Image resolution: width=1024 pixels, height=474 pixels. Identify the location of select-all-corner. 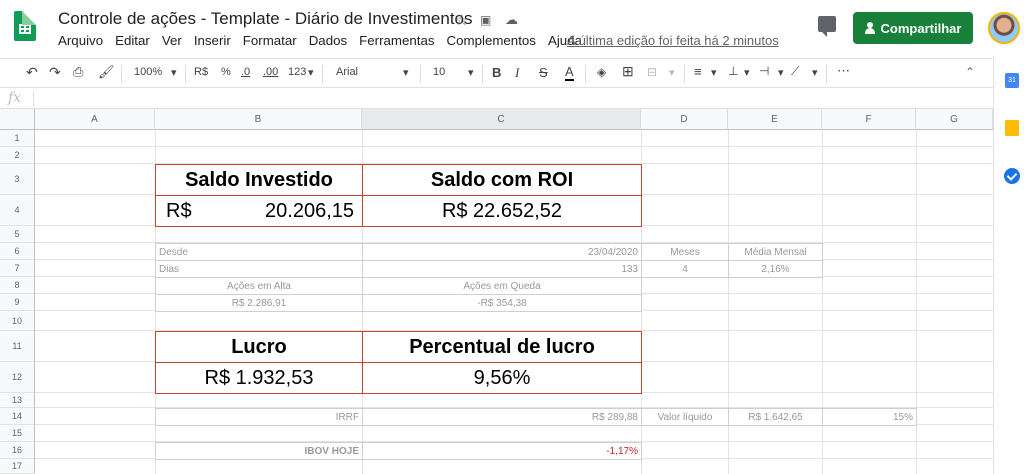
(17, 119).